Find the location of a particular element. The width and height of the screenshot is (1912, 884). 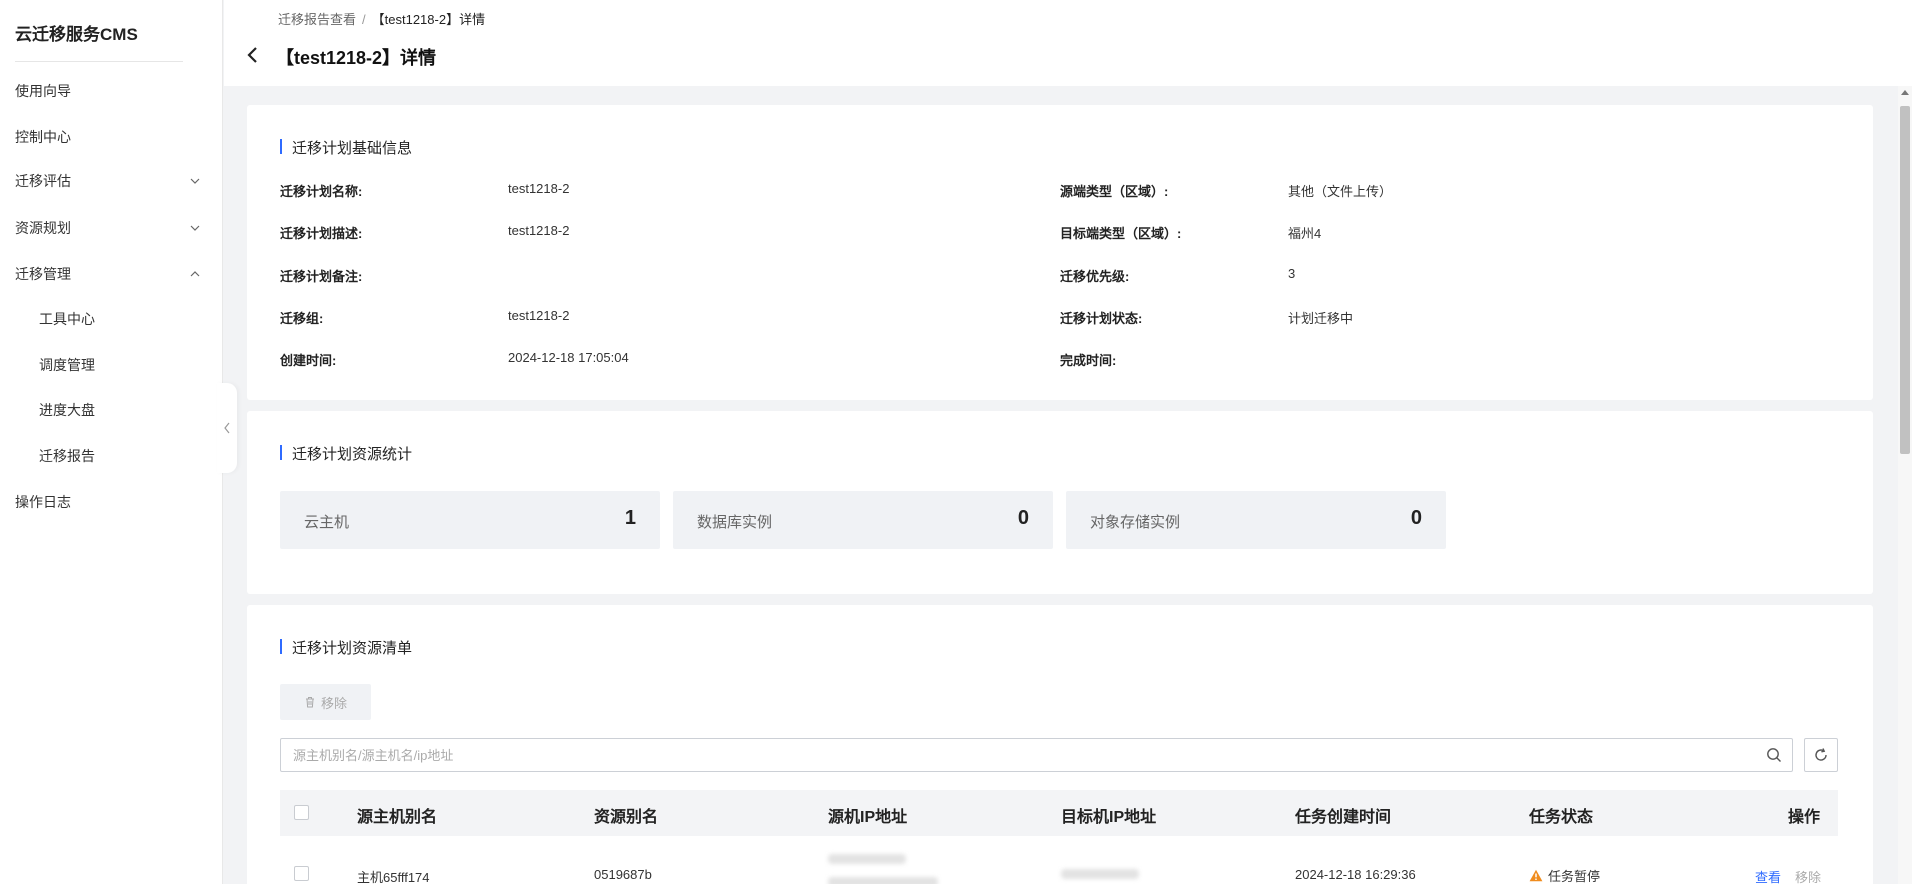

sidebar-item-label: 资源规划 is located at coordinates (43, 228).